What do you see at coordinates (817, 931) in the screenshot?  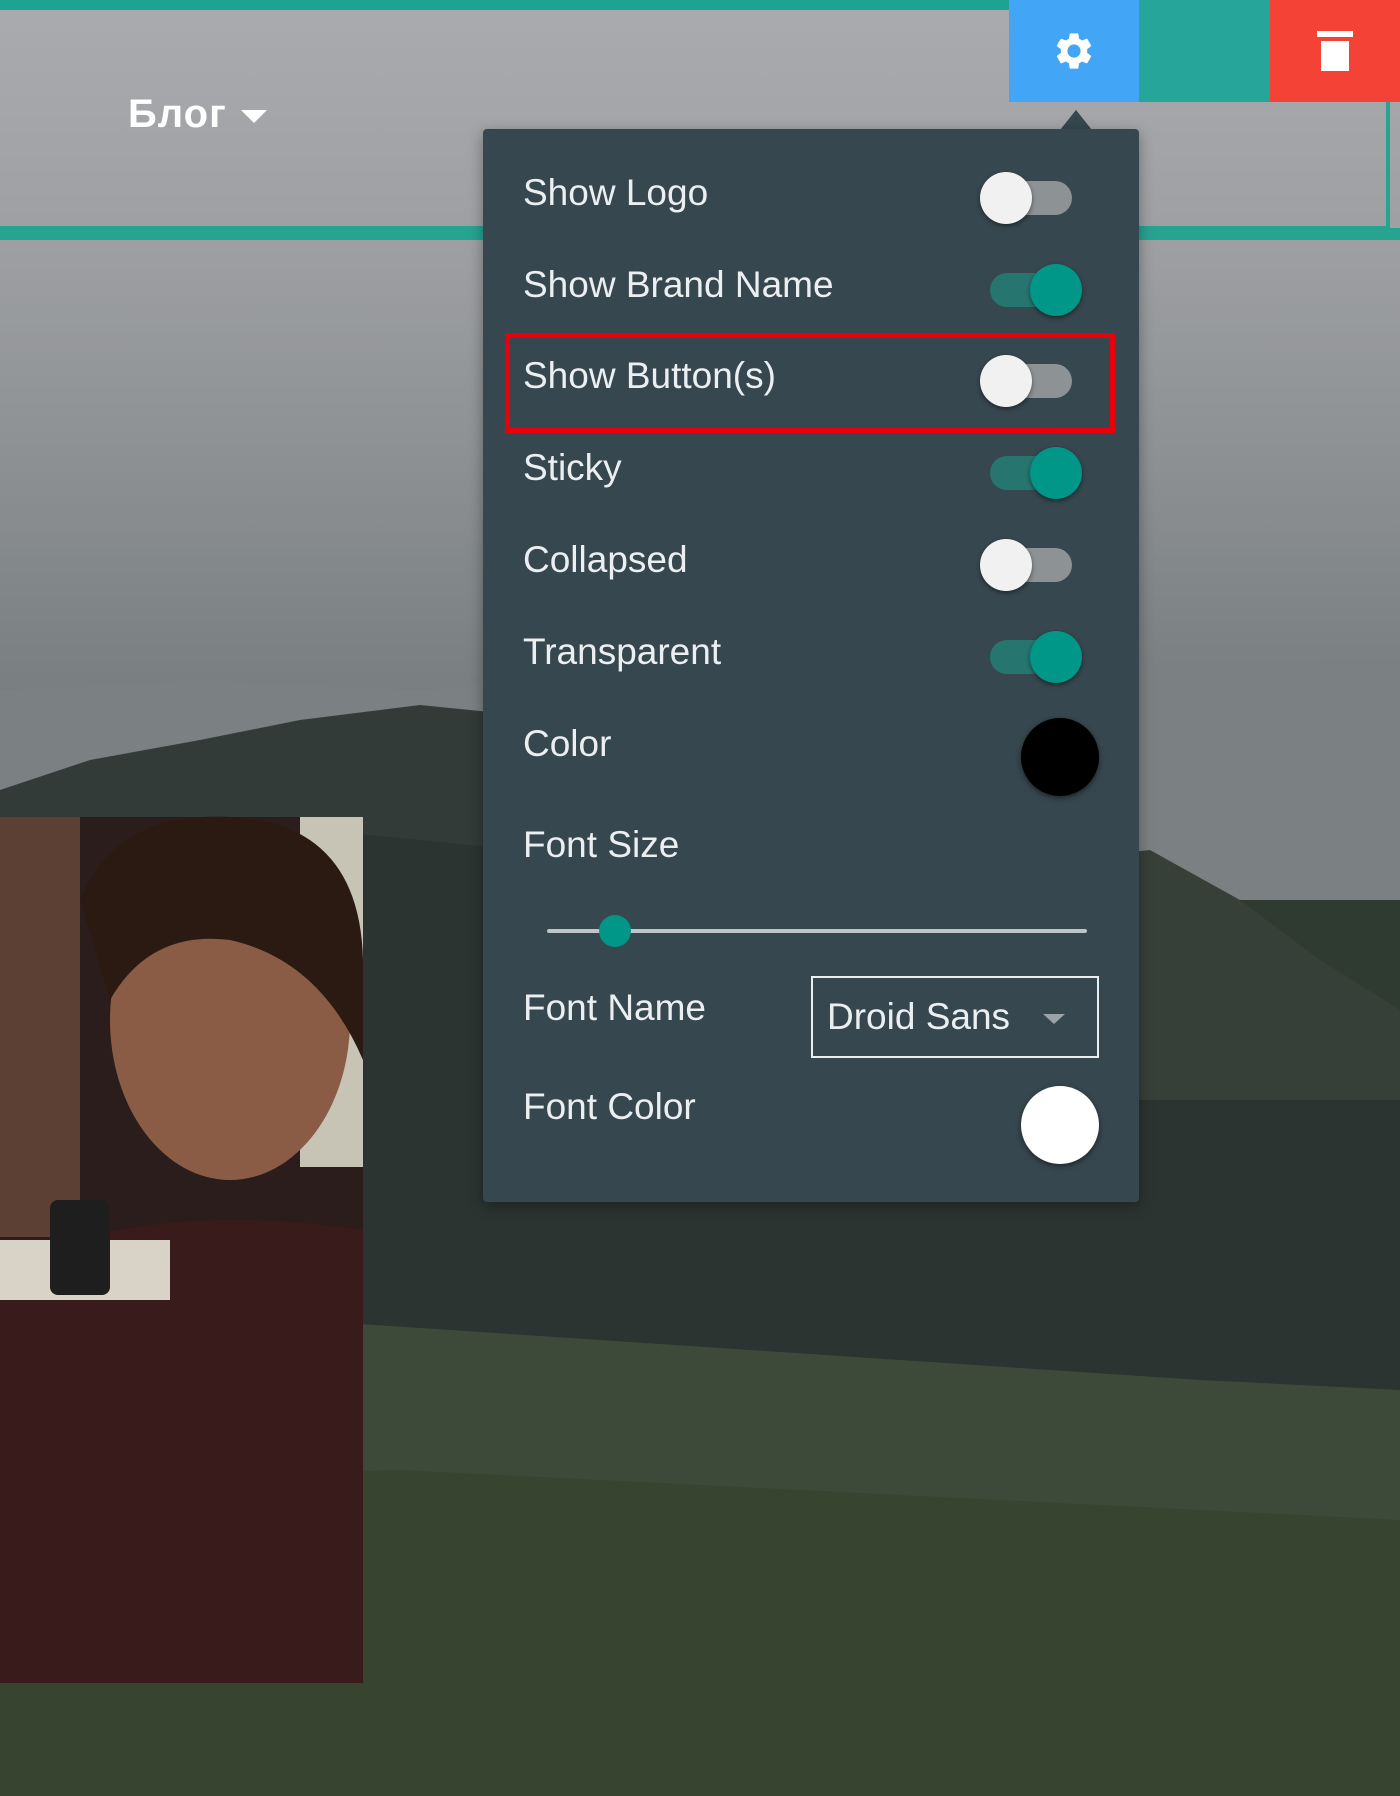 I see `font-size-slider` at bounding box center [817, 931].